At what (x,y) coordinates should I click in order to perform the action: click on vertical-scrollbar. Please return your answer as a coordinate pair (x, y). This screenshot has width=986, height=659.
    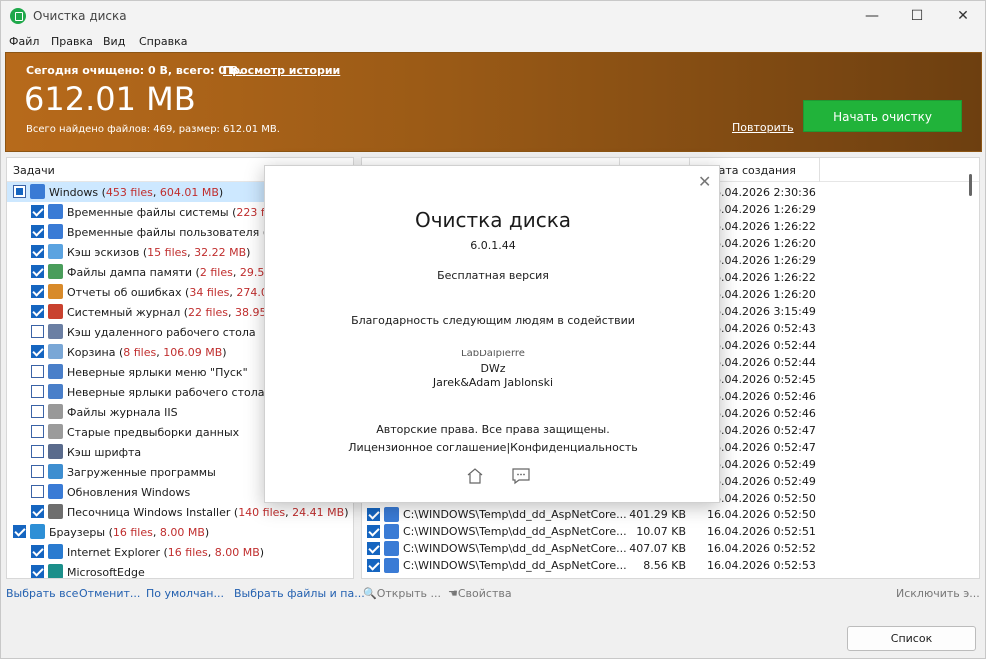
    Looking at the image, I should click on (970, 185).